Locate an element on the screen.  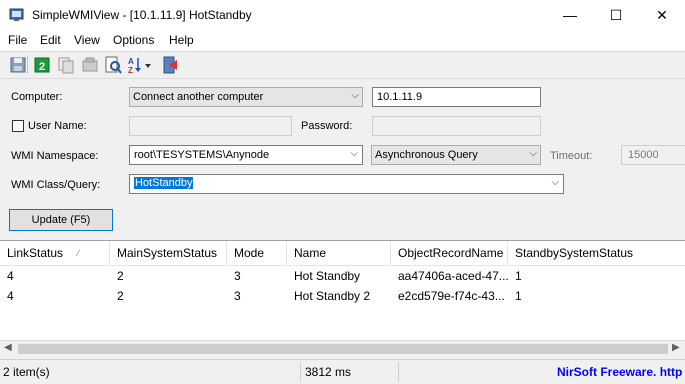
refresh-icon: 2 is located at coordinates (42, 65).